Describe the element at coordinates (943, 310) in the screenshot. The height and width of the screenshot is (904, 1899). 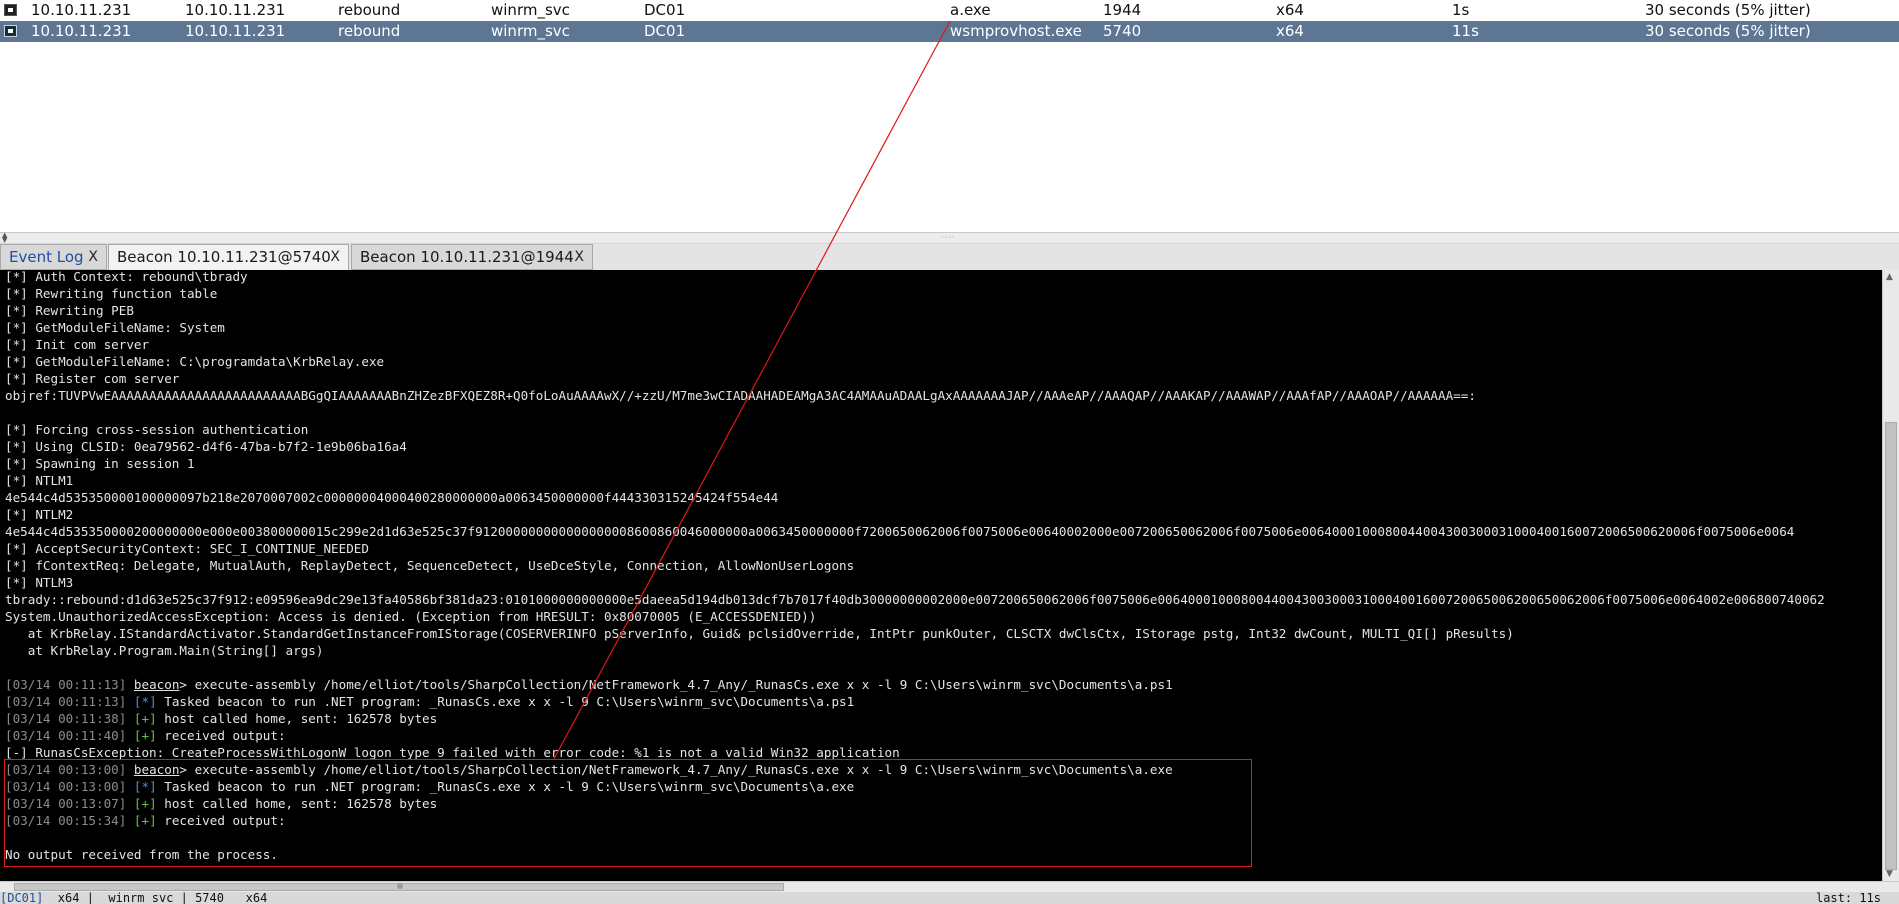
I see `console-line: [*] Rewriting PEB` at that location.